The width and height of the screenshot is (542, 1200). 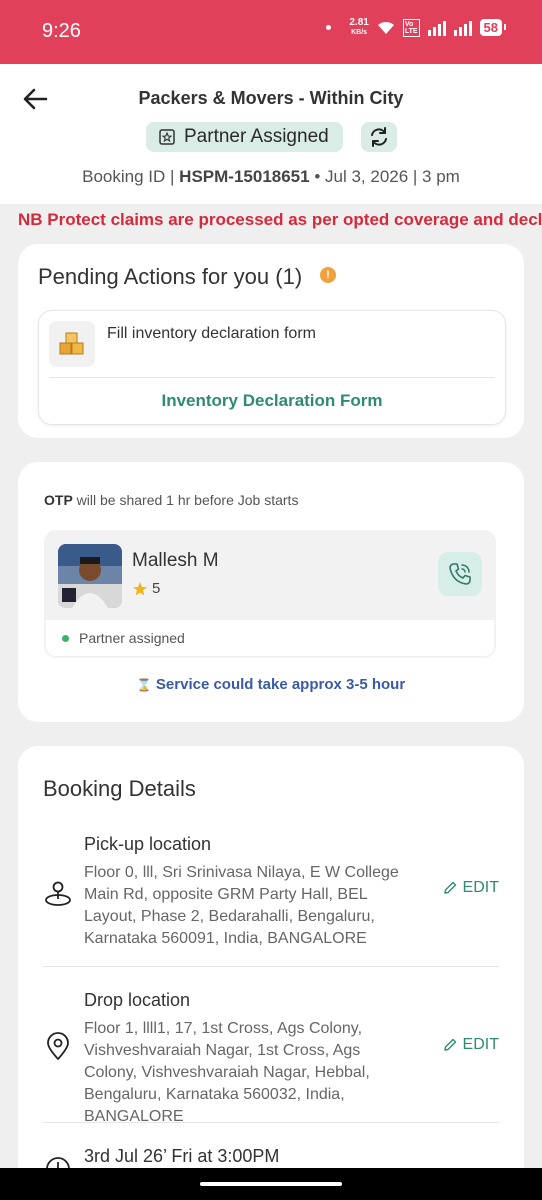 I want to click on status-bar: 9:26 2.81 KB/s Vo LTE 58, so click(x=271, y=32).